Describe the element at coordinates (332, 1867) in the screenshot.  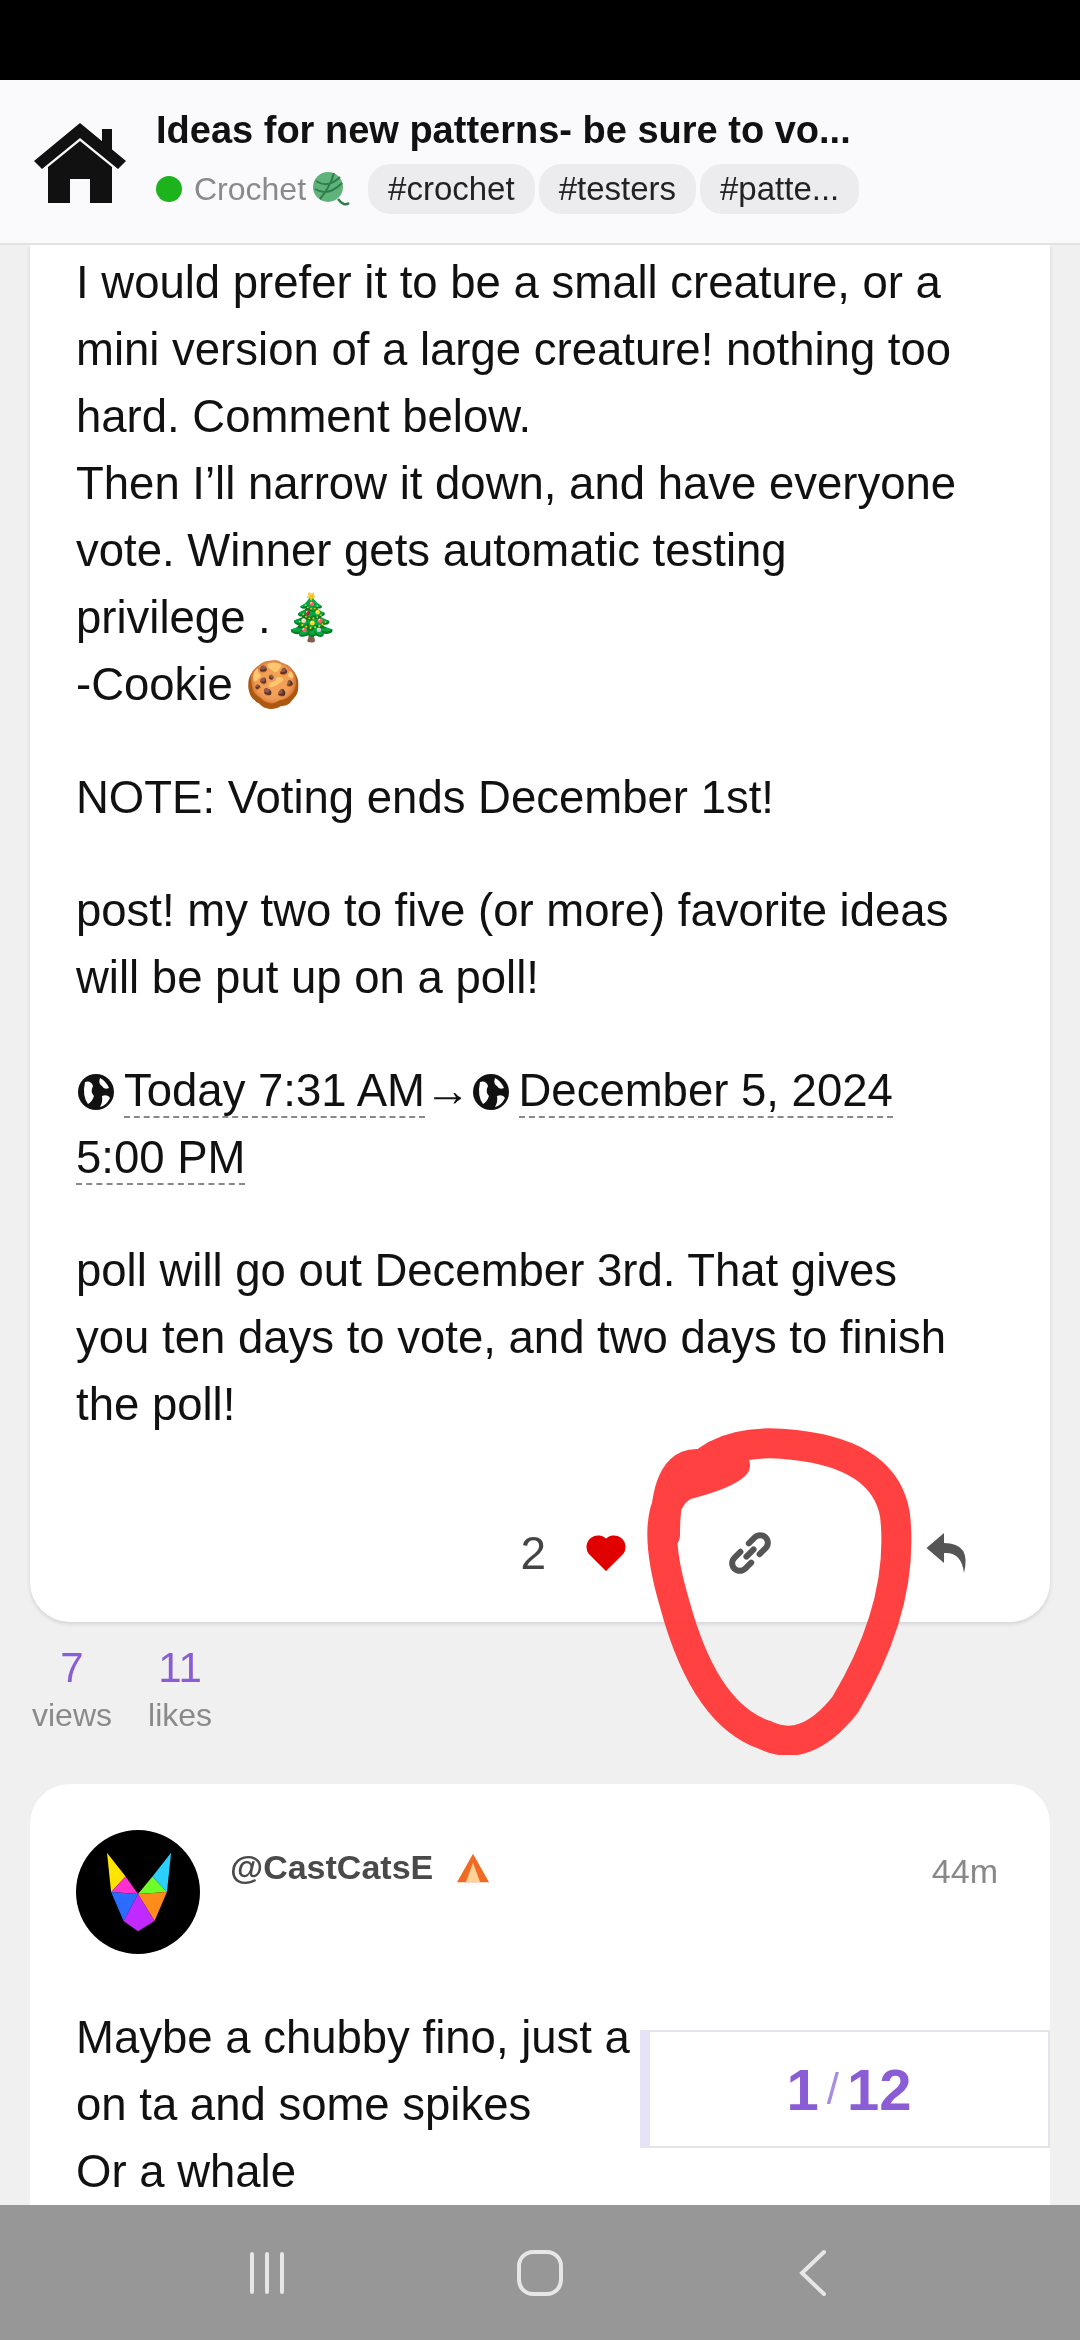
I see `username: @CastCatsE` at that location.